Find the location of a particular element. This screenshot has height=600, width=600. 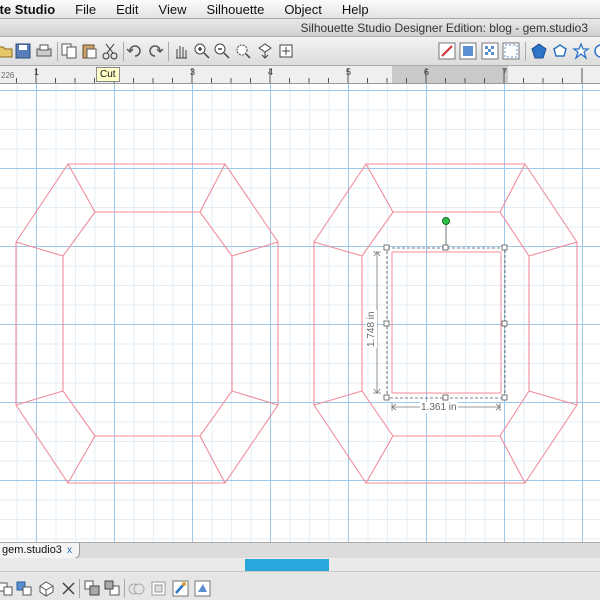

document-tab-bar: gem.studio3 x is located at coordinates (300, 550).